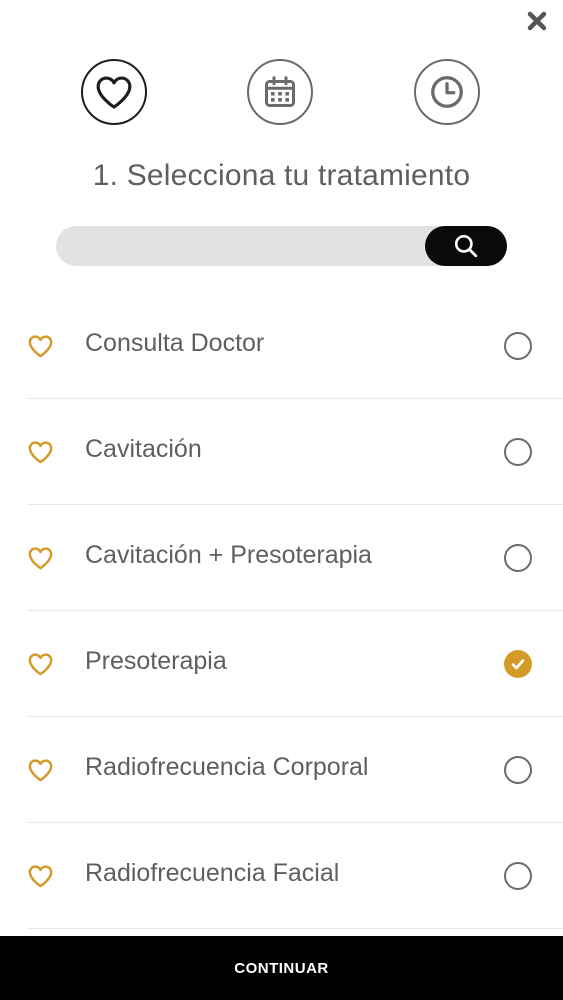 The width and height of the screenshot is (563, 1000). I want to click on continue-button: CONTINUAR, so click(281, 968).